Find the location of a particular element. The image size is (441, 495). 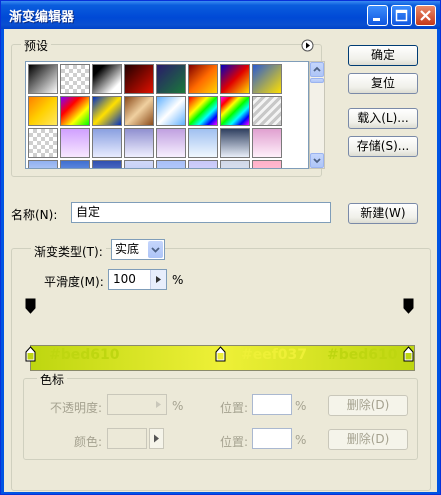

circle-arrow-right-icon is located at coordinates (307, 45).